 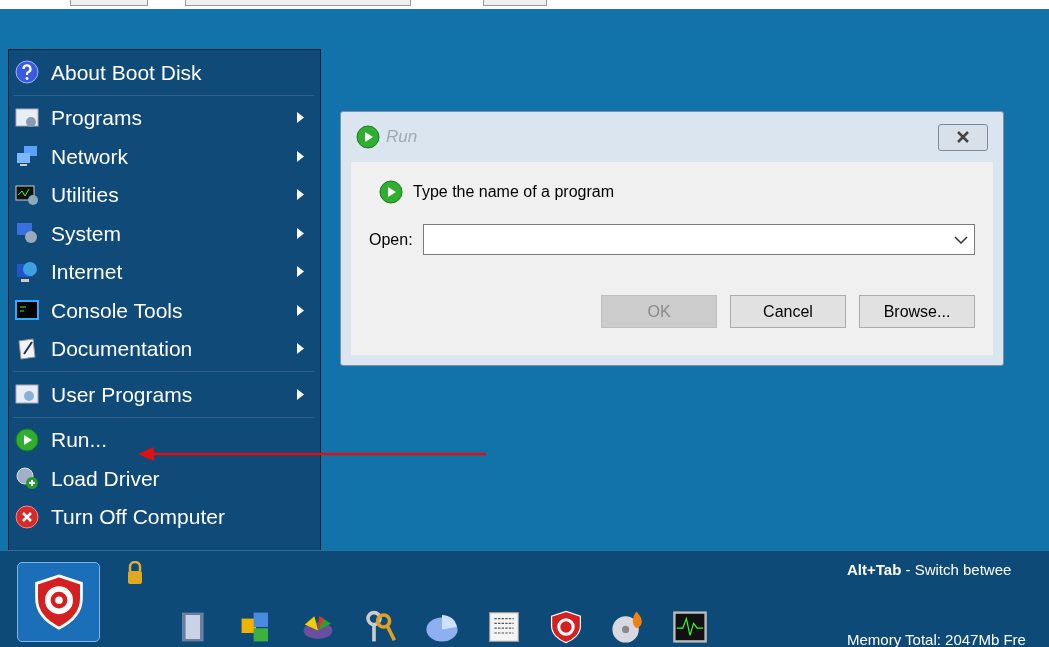 What do you see at coordinates (391, 239) in the screenshot?
I see `open-label: Open:` at bounding box center [391, 239].